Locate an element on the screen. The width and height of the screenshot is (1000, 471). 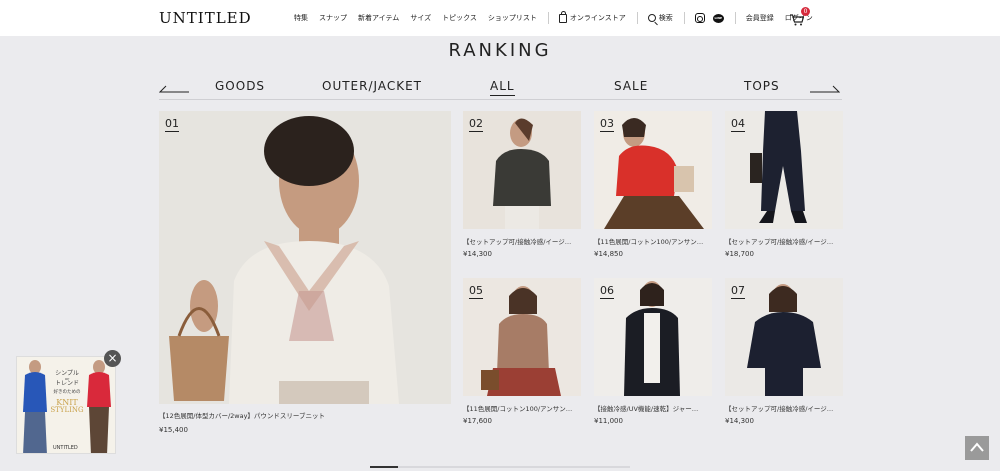
cart-count-badge: 0 is located at coordinates (805, 11).